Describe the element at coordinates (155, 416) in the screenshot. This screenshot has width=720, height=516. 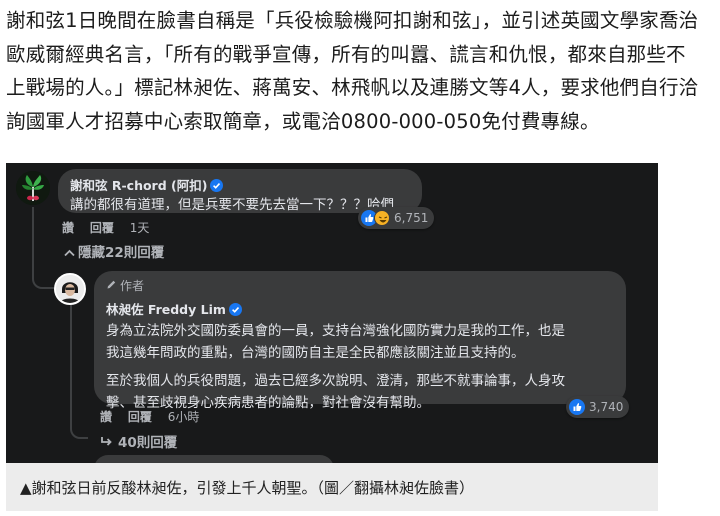
I see `comment-actions-reply: 讚 回覆 6小時` at that location.